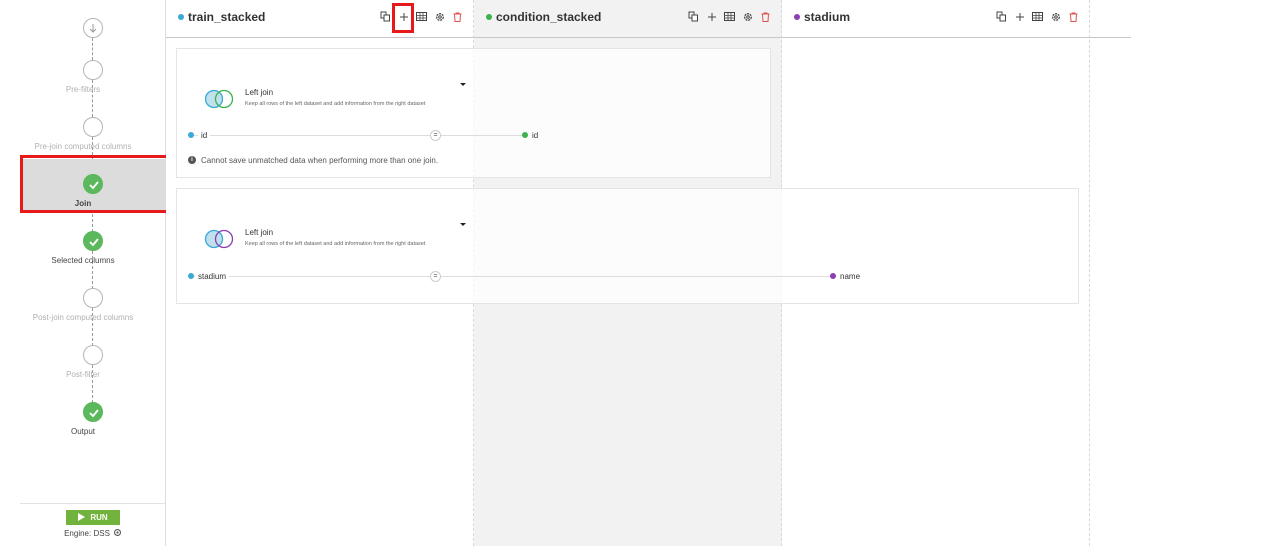 This screenshot has width=1267, height=546. Describe the element at coordinates (99, 517) in the screenshot. I see `run-label: RUN` at that location.